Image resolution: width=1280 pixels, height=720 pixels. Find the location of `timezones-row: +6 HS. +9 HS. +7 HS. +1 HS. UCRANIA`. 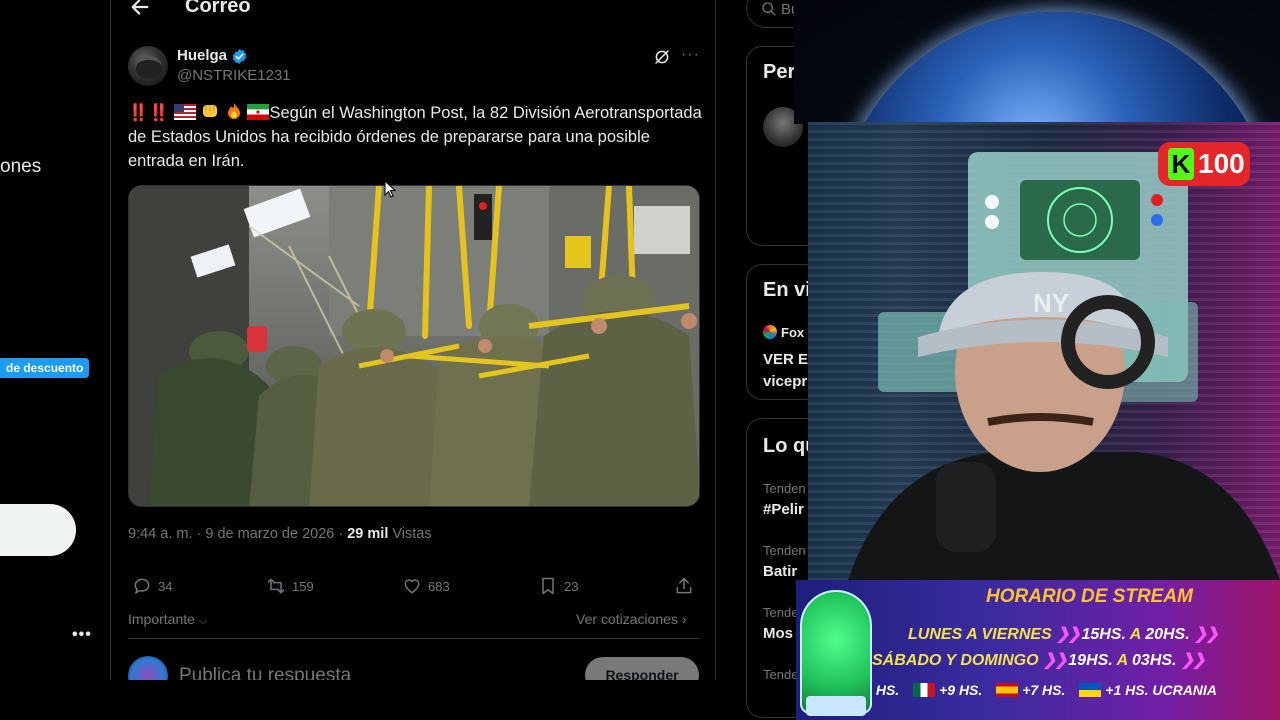

timezones-row: +6 HS. +9 HS. +7 HS. +1 HS. UCRANIA is located at coordinates (1036, 690).